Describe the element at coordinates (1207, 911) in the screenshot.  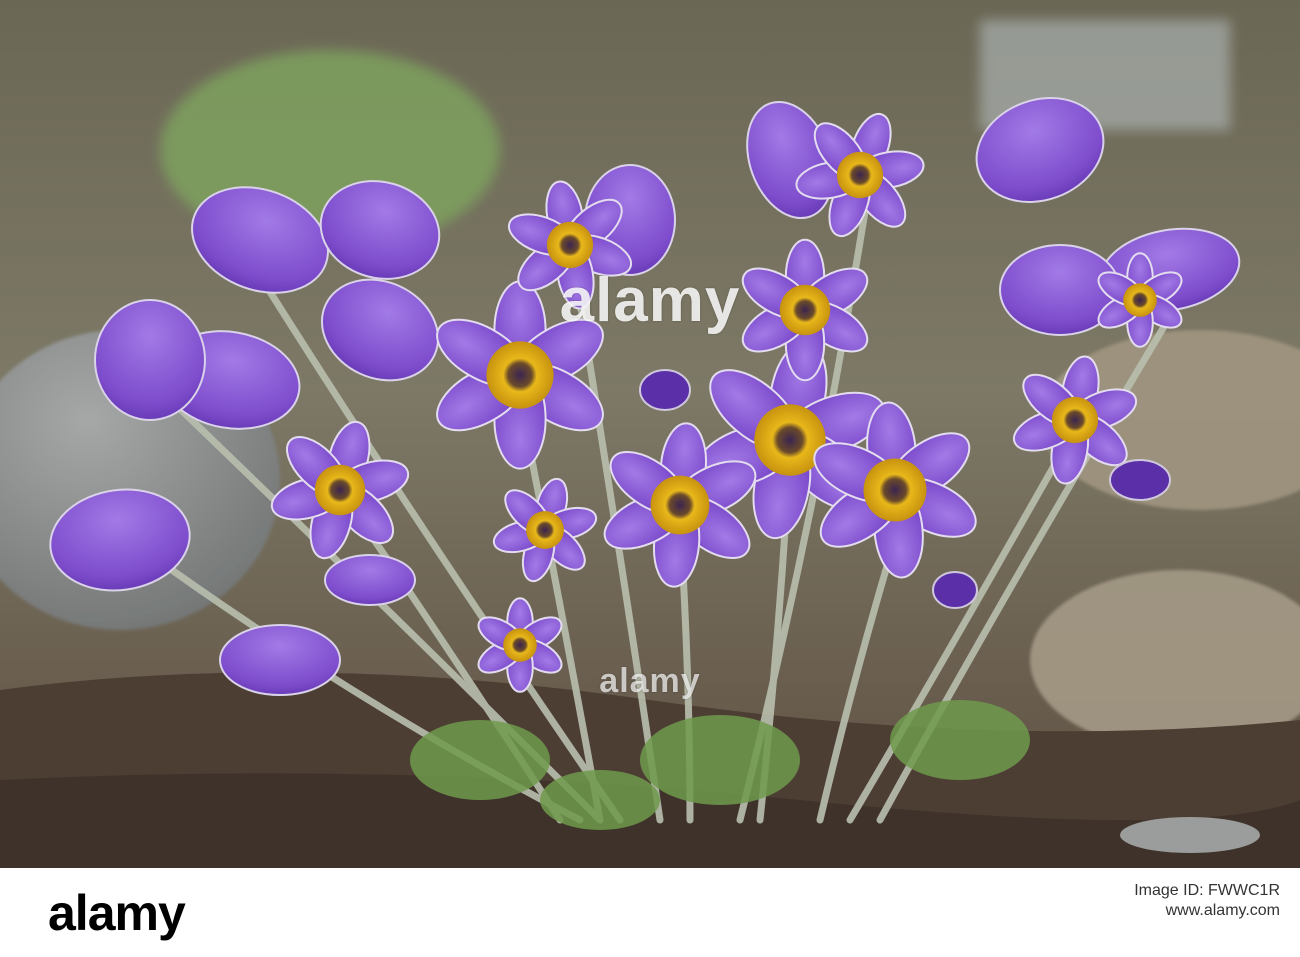
I see `site-url: www.alamy.com` at that location.